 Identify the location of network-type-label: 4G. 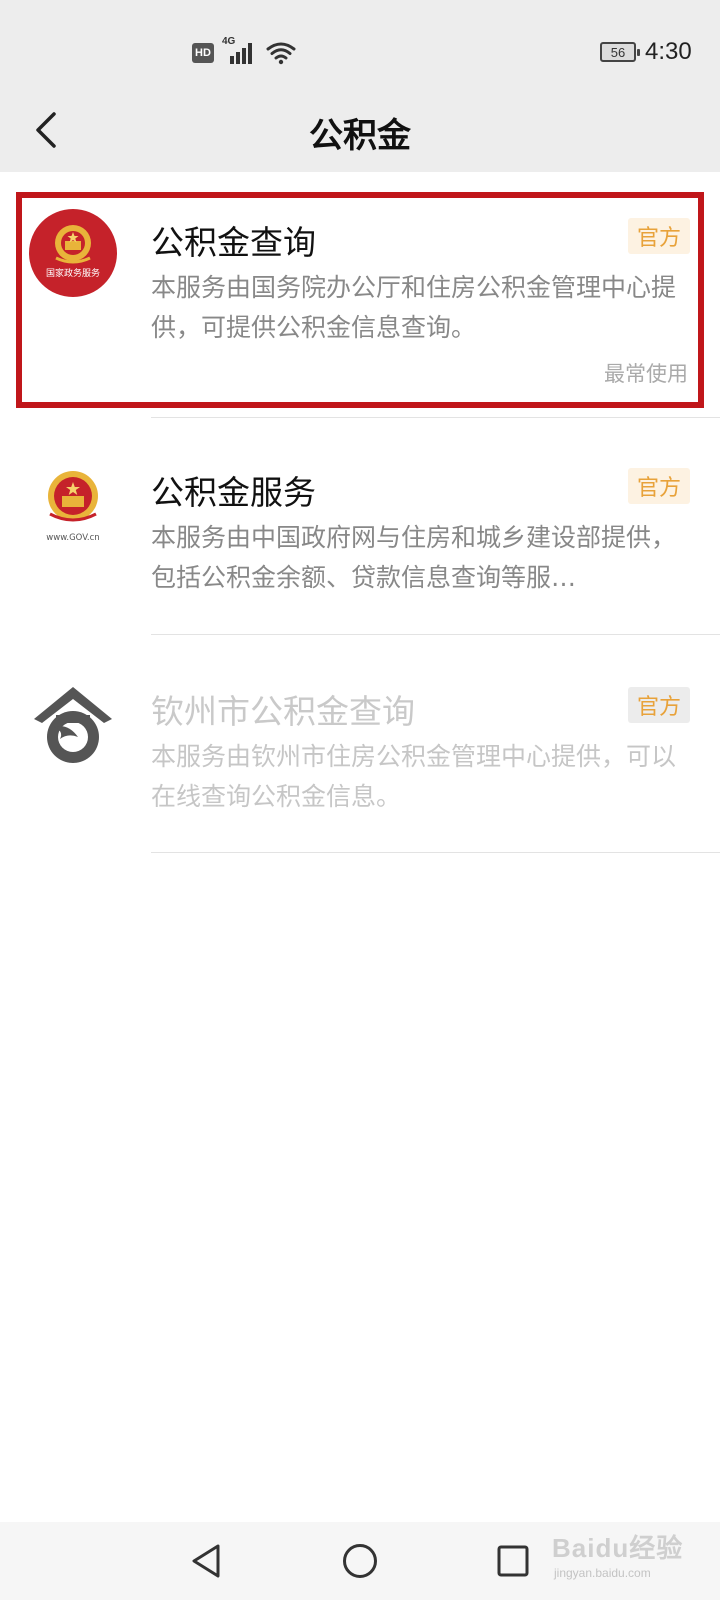
(229, 41).